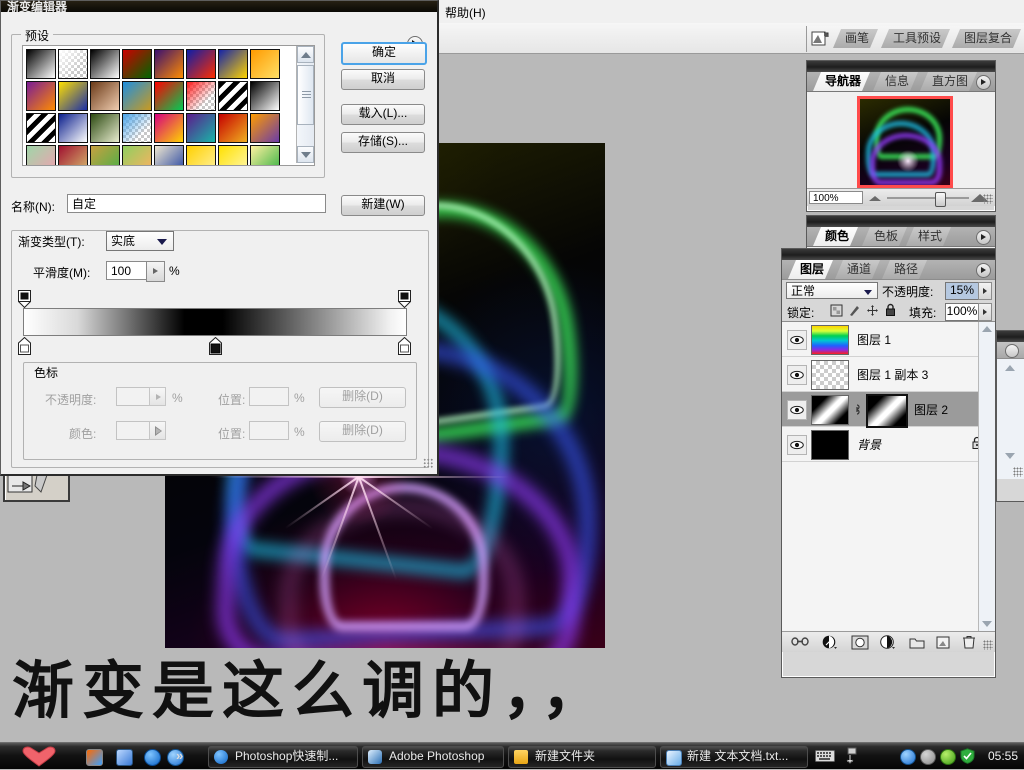  I want to click on sound-icon, so click(928, 757).